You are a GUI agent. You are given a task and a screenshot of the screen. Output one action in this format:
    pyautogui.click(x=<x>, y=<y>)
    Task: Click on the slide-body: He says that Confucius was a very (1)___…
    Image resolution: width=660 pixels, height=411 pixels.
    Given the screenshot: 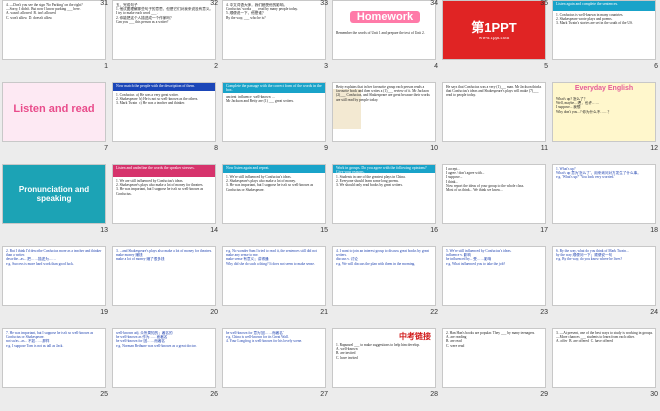 What is the action you would take?
    pyautogui.click(x=494, y=91)
    